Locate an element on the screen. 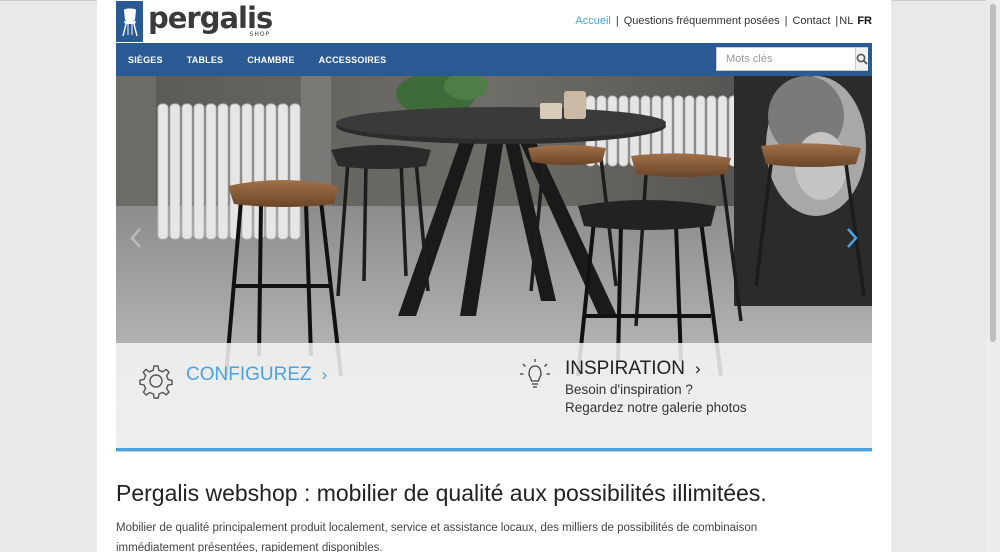  chevron-right-icon is located at coordinates (852, 238).